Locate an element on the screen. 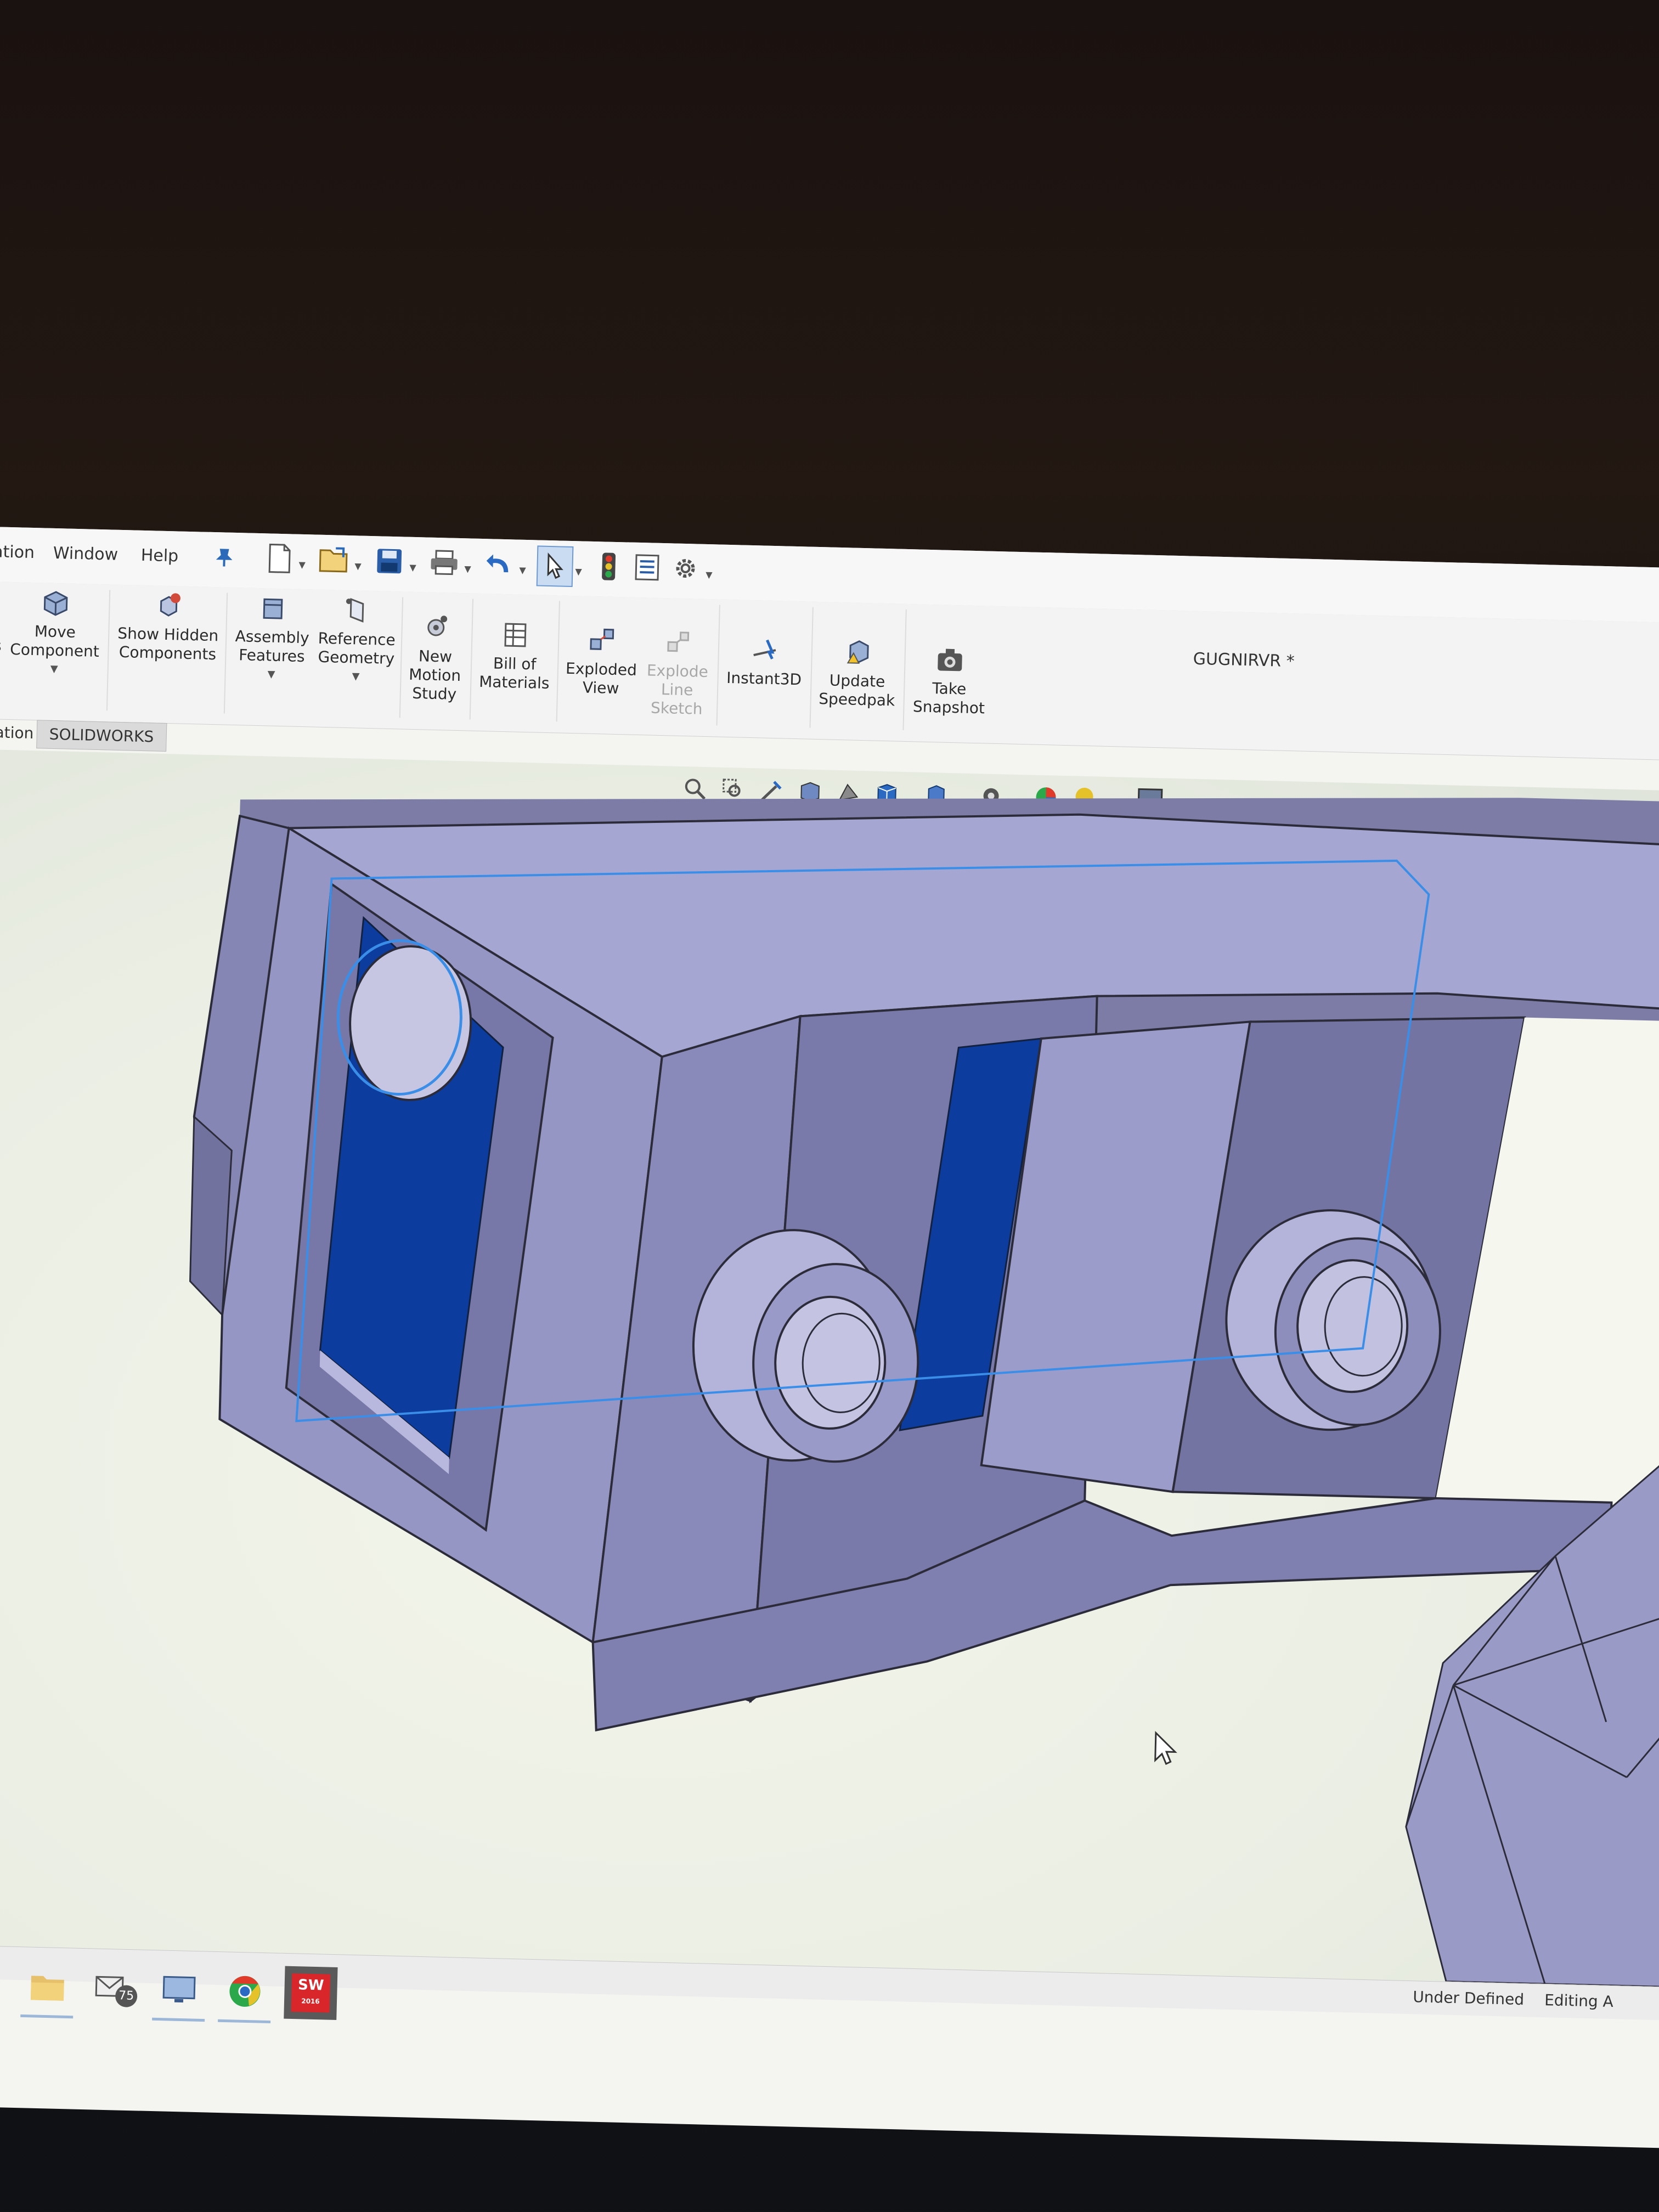  exploded-view-button: Exploded View is located at coordinates (601, 660).